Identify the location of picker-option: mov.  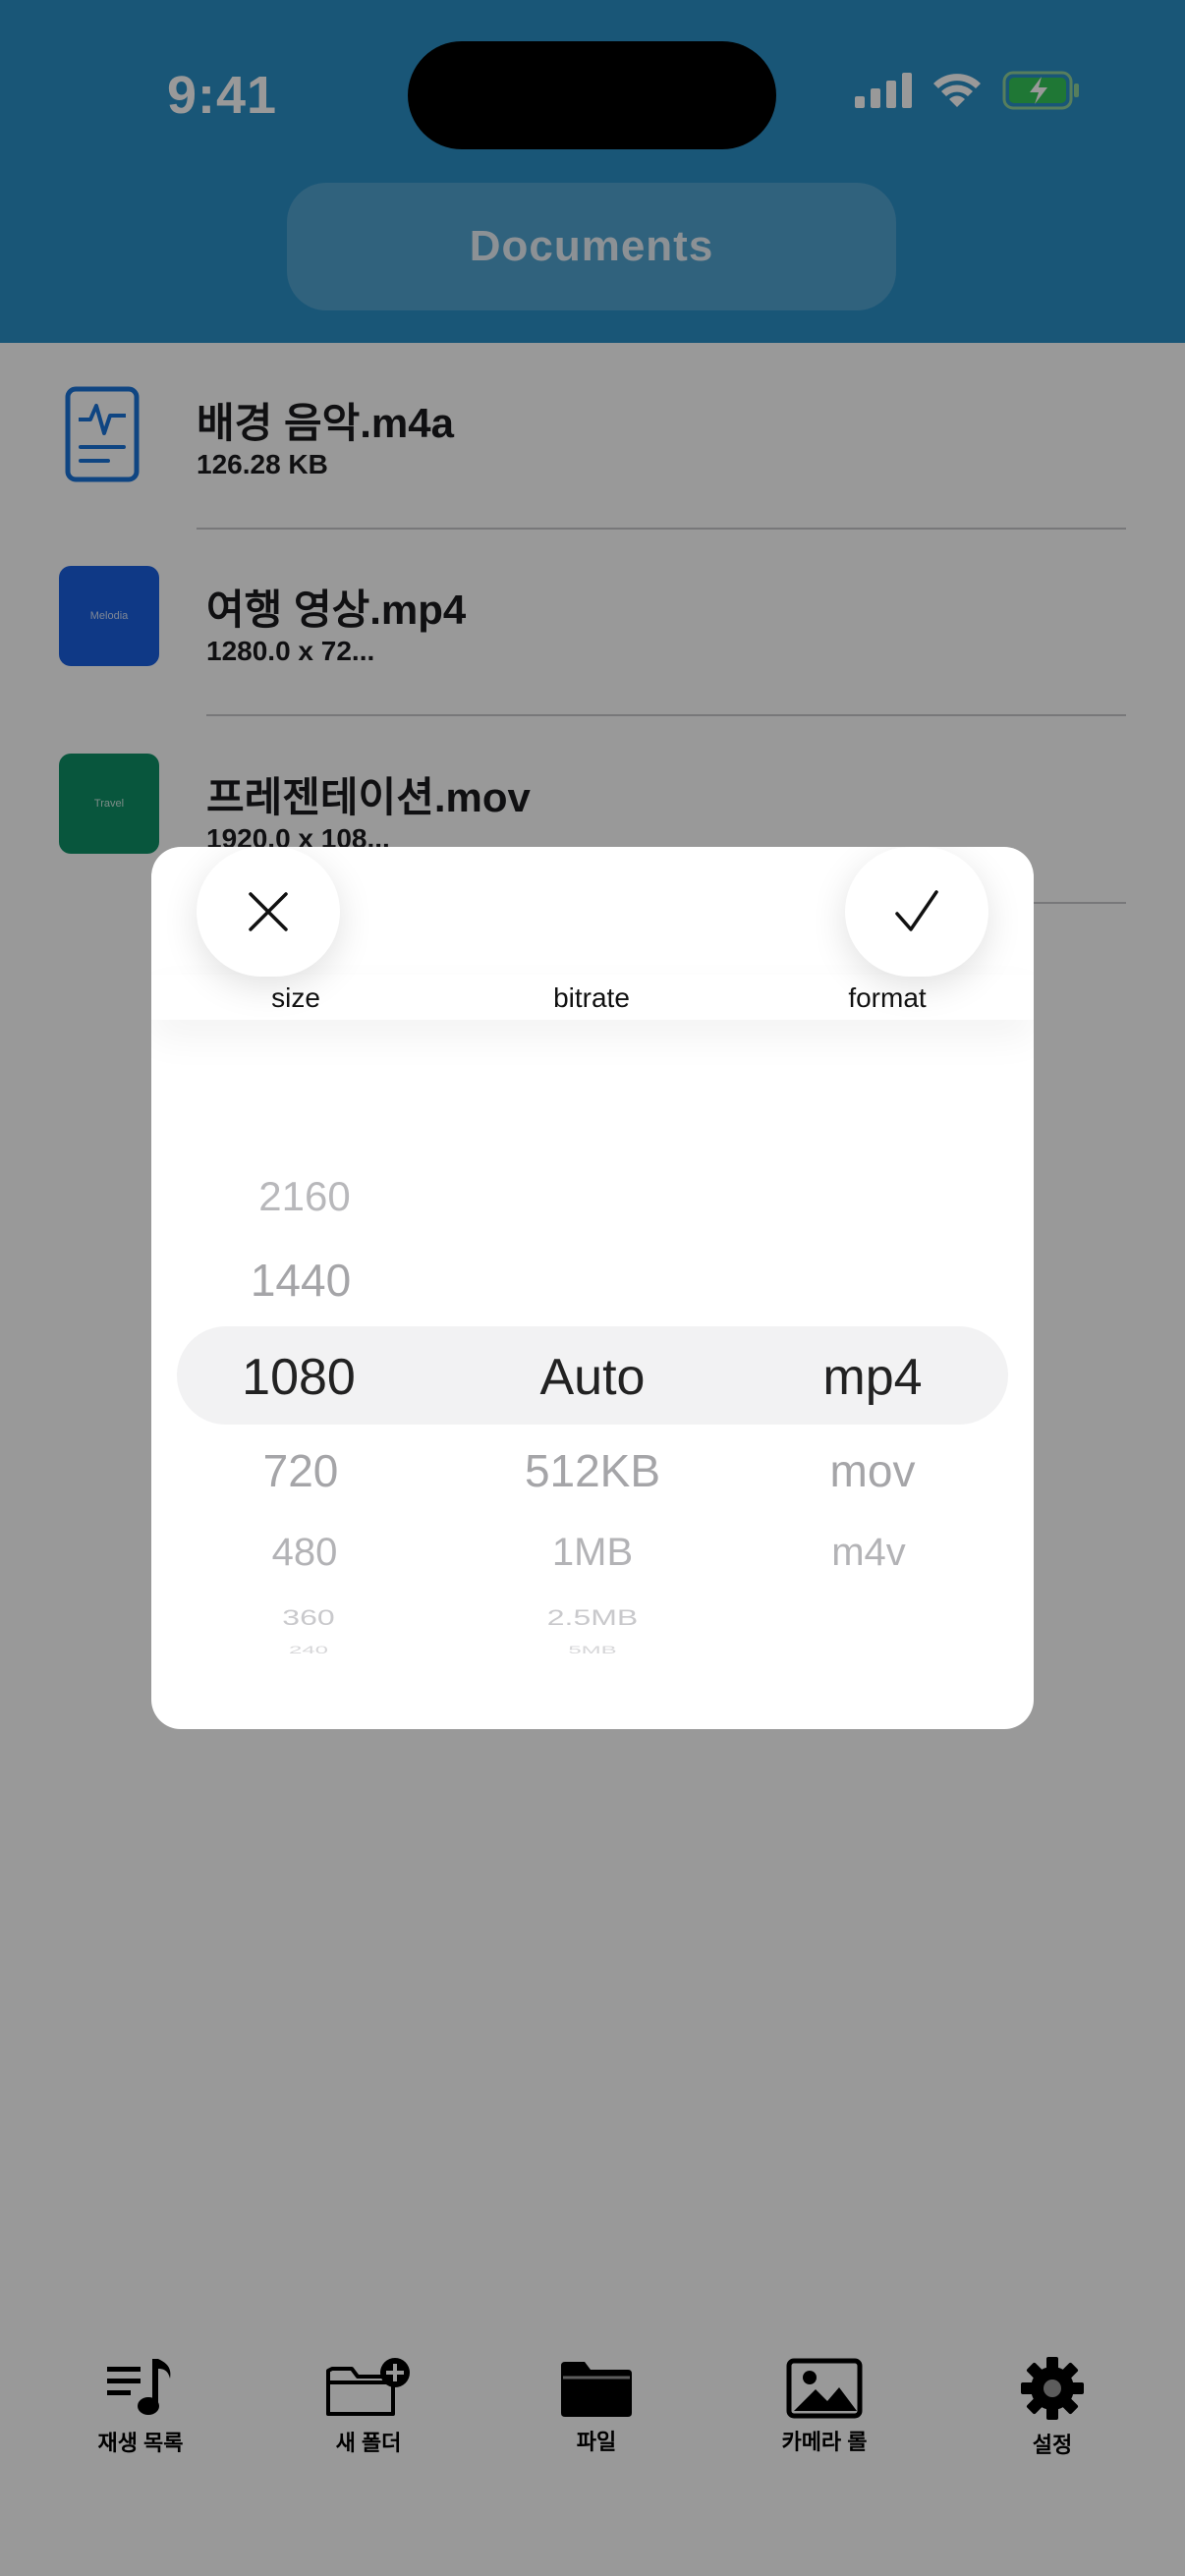
(873, 1470).